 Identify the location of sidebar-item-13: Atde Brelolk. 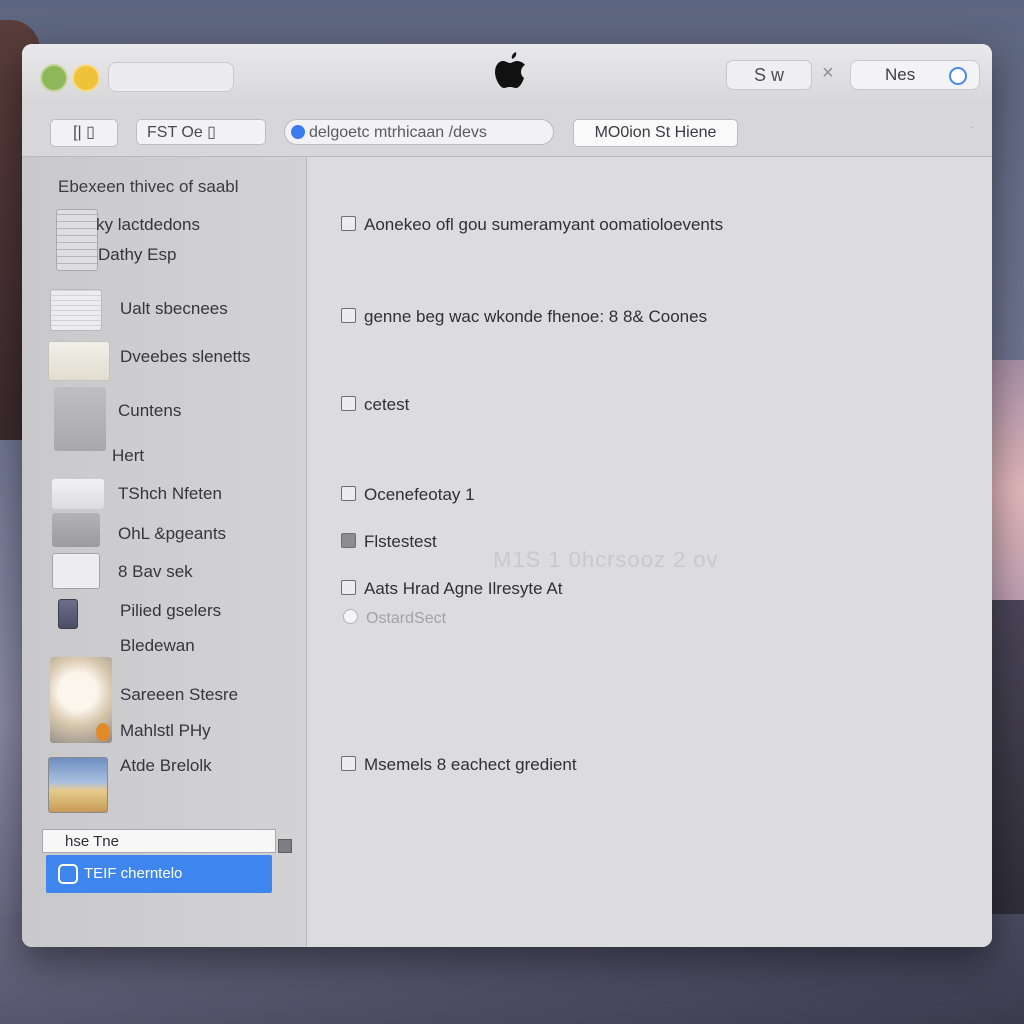
(166, 766).